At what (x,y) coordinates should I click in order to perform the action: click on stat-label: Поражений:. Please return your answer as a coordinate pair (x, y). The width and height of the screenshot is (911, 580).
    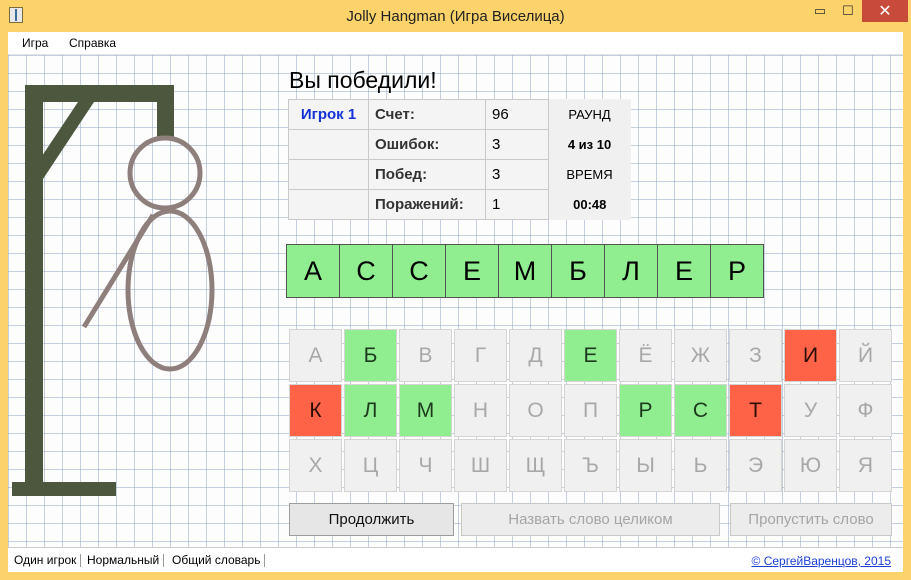
    Looking at the image, I should click on (427, 204).